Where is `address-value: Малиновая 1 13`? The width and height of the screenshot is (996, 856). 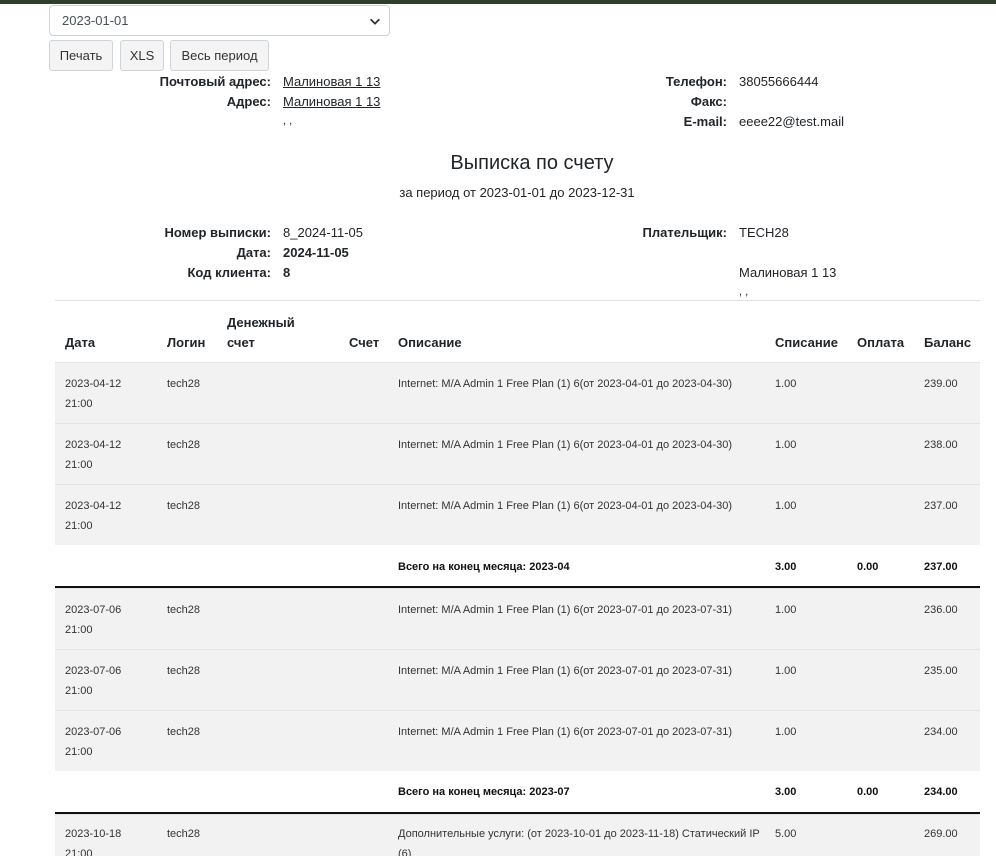 address-value: Малиновая 1 13 is located at coordinates (331, 101).